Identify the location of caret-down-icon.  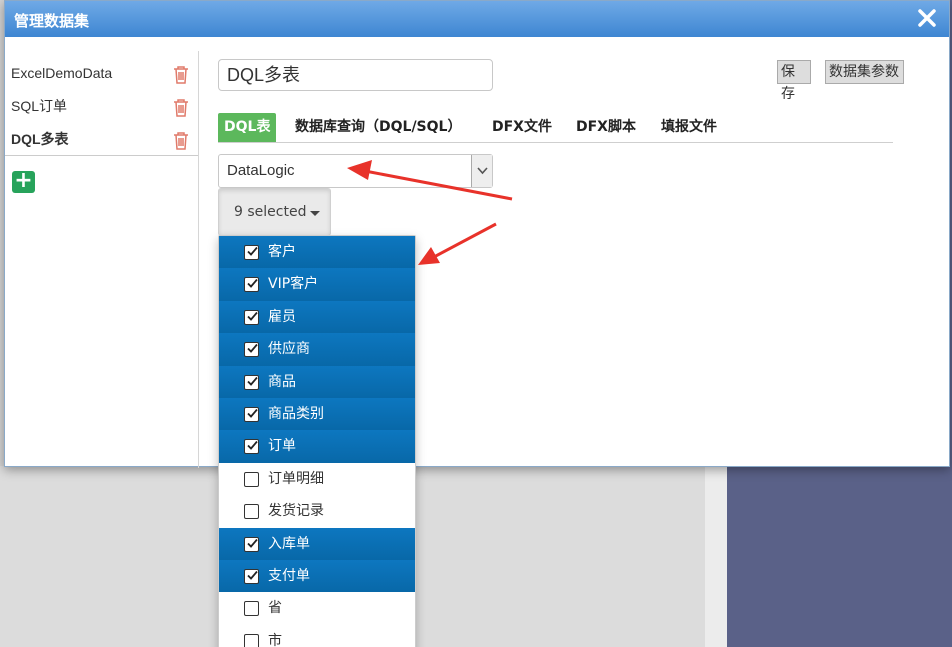
(315, 213).